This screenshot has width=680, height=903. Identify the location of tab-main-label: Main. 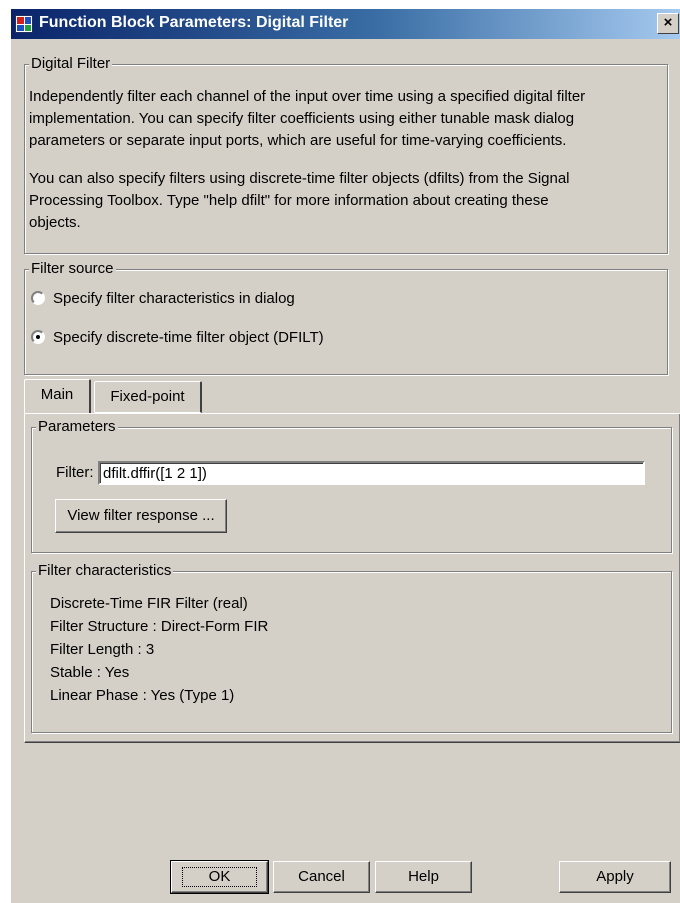
(57, 394).